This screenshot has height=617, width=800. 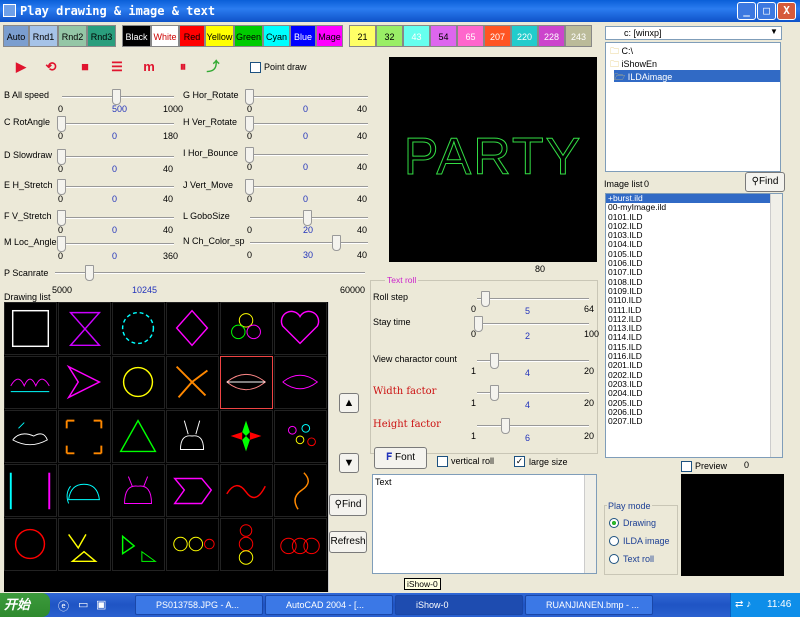 I want to click on color-button-cyan: Cyan, so click(x=276, y=36).